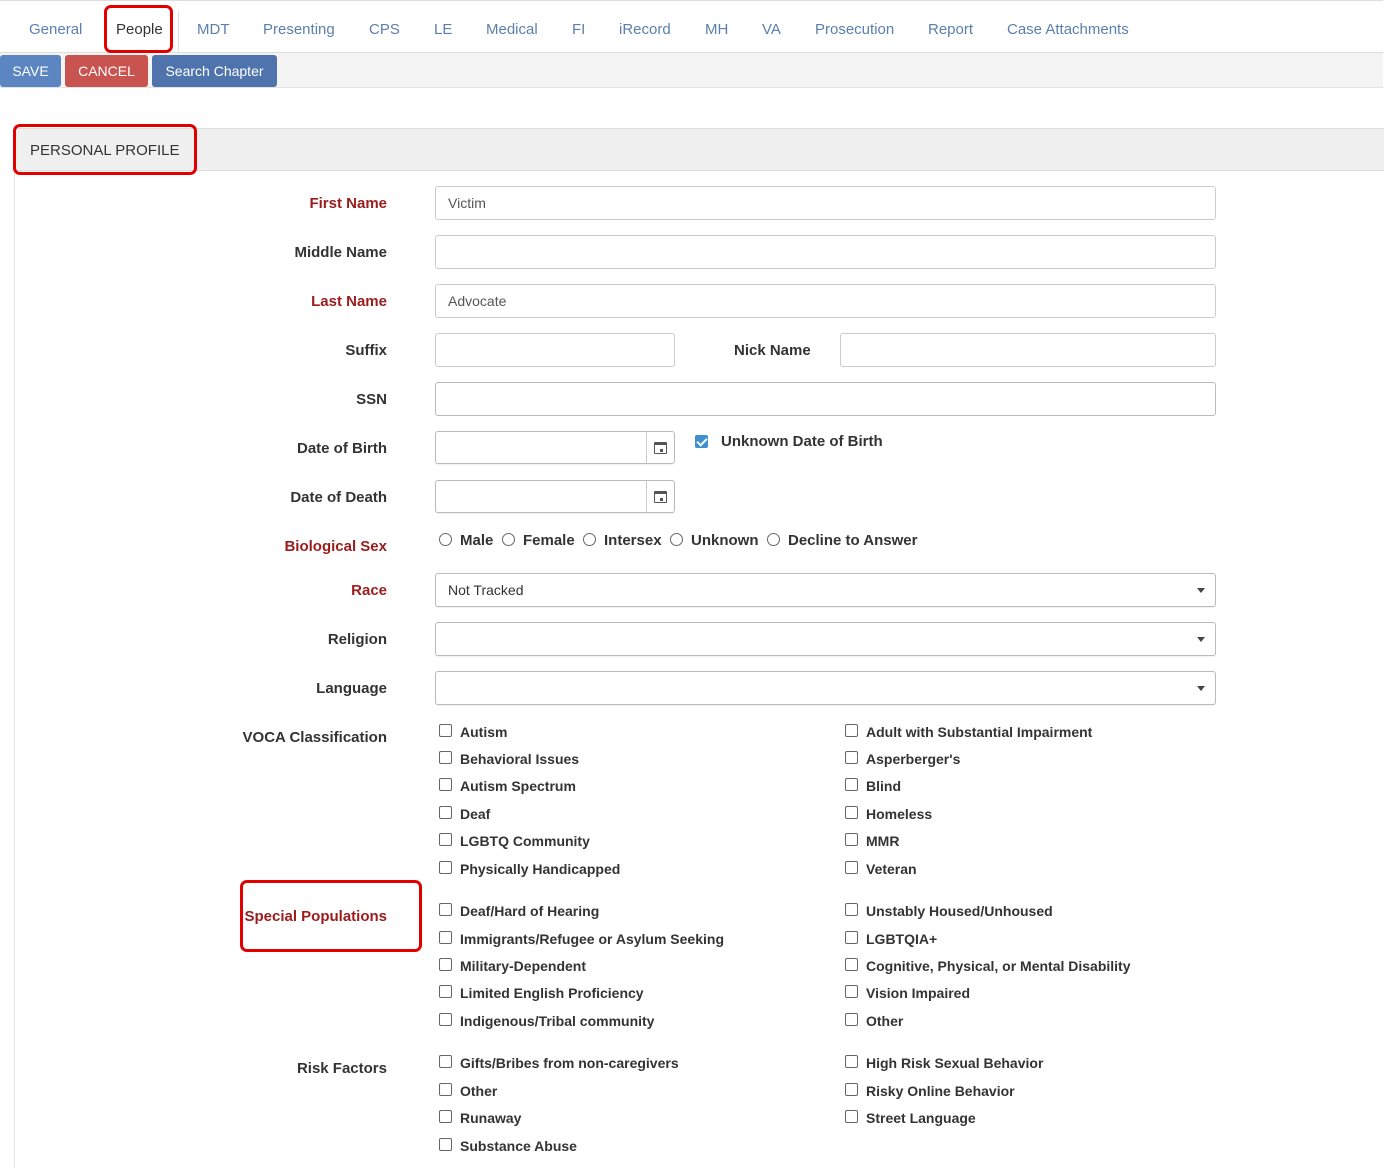 The height and width of the screenshot is (1168, 1400). I want to click on tab-divider, so click(178, 31).